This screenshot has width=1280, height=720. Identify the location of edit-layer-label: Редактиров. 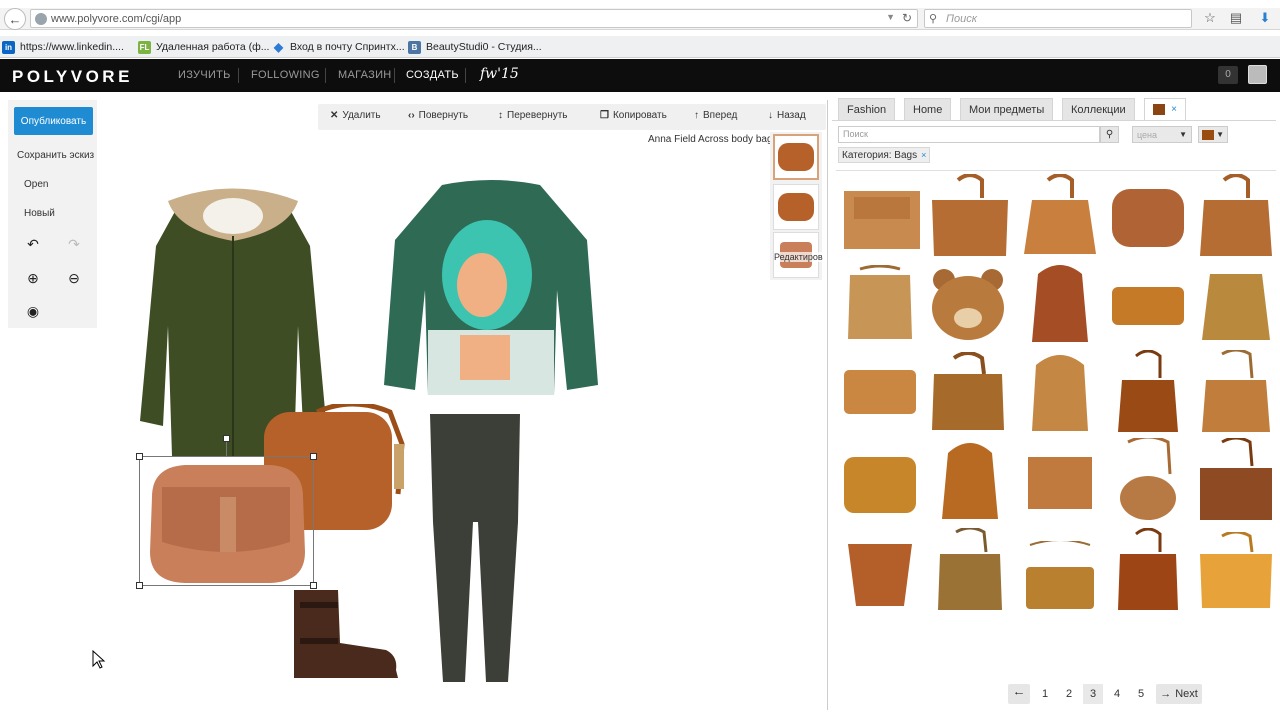
(798, 257).